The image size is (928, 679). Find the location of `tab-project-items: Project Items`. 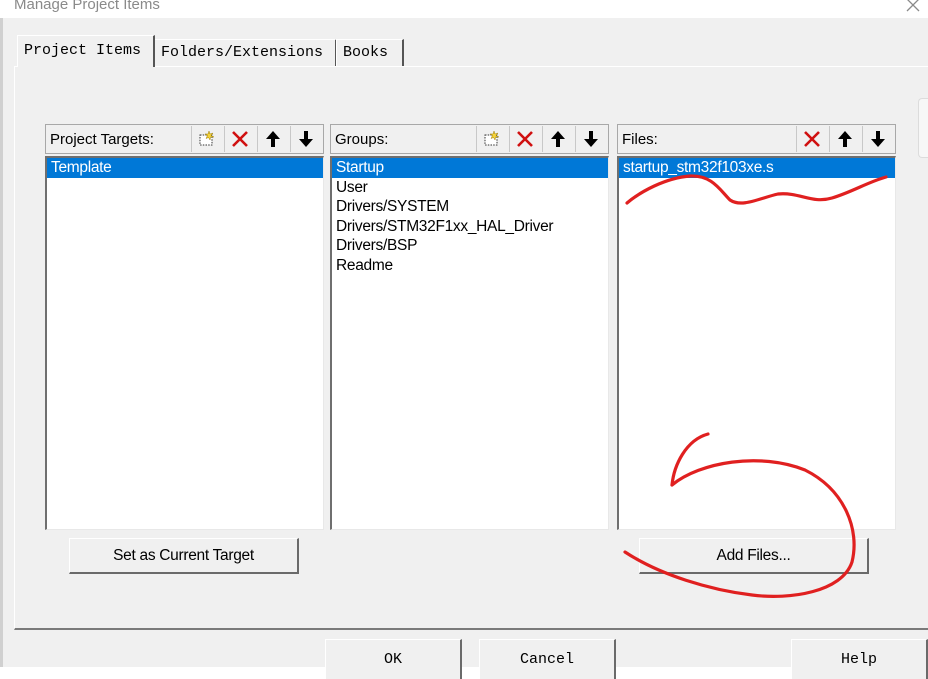

tab-project-items: Project Items is located at coordinates (86, 51).